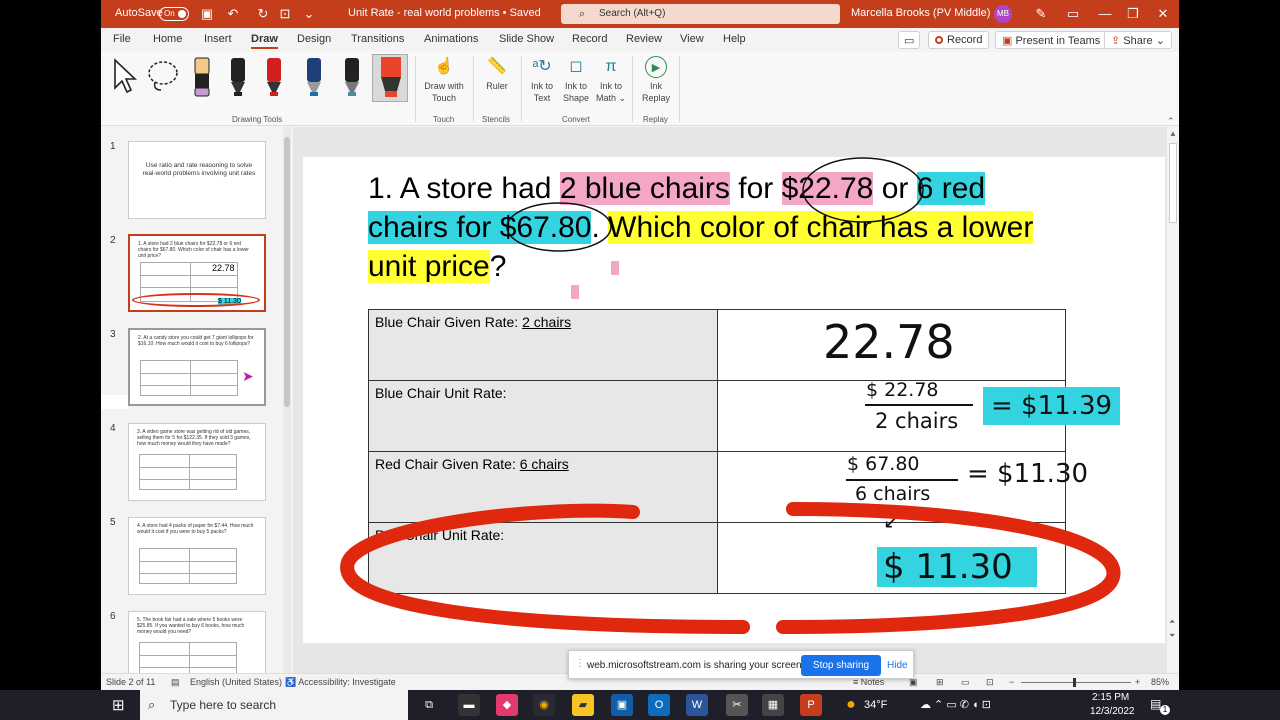 The height and width of the screenshot is (720, 1280). What do you see at coordinates (1112, 711) in the screenshot?
I see `clock-date: 12/3/2022` at bounding box center [1112, 711].